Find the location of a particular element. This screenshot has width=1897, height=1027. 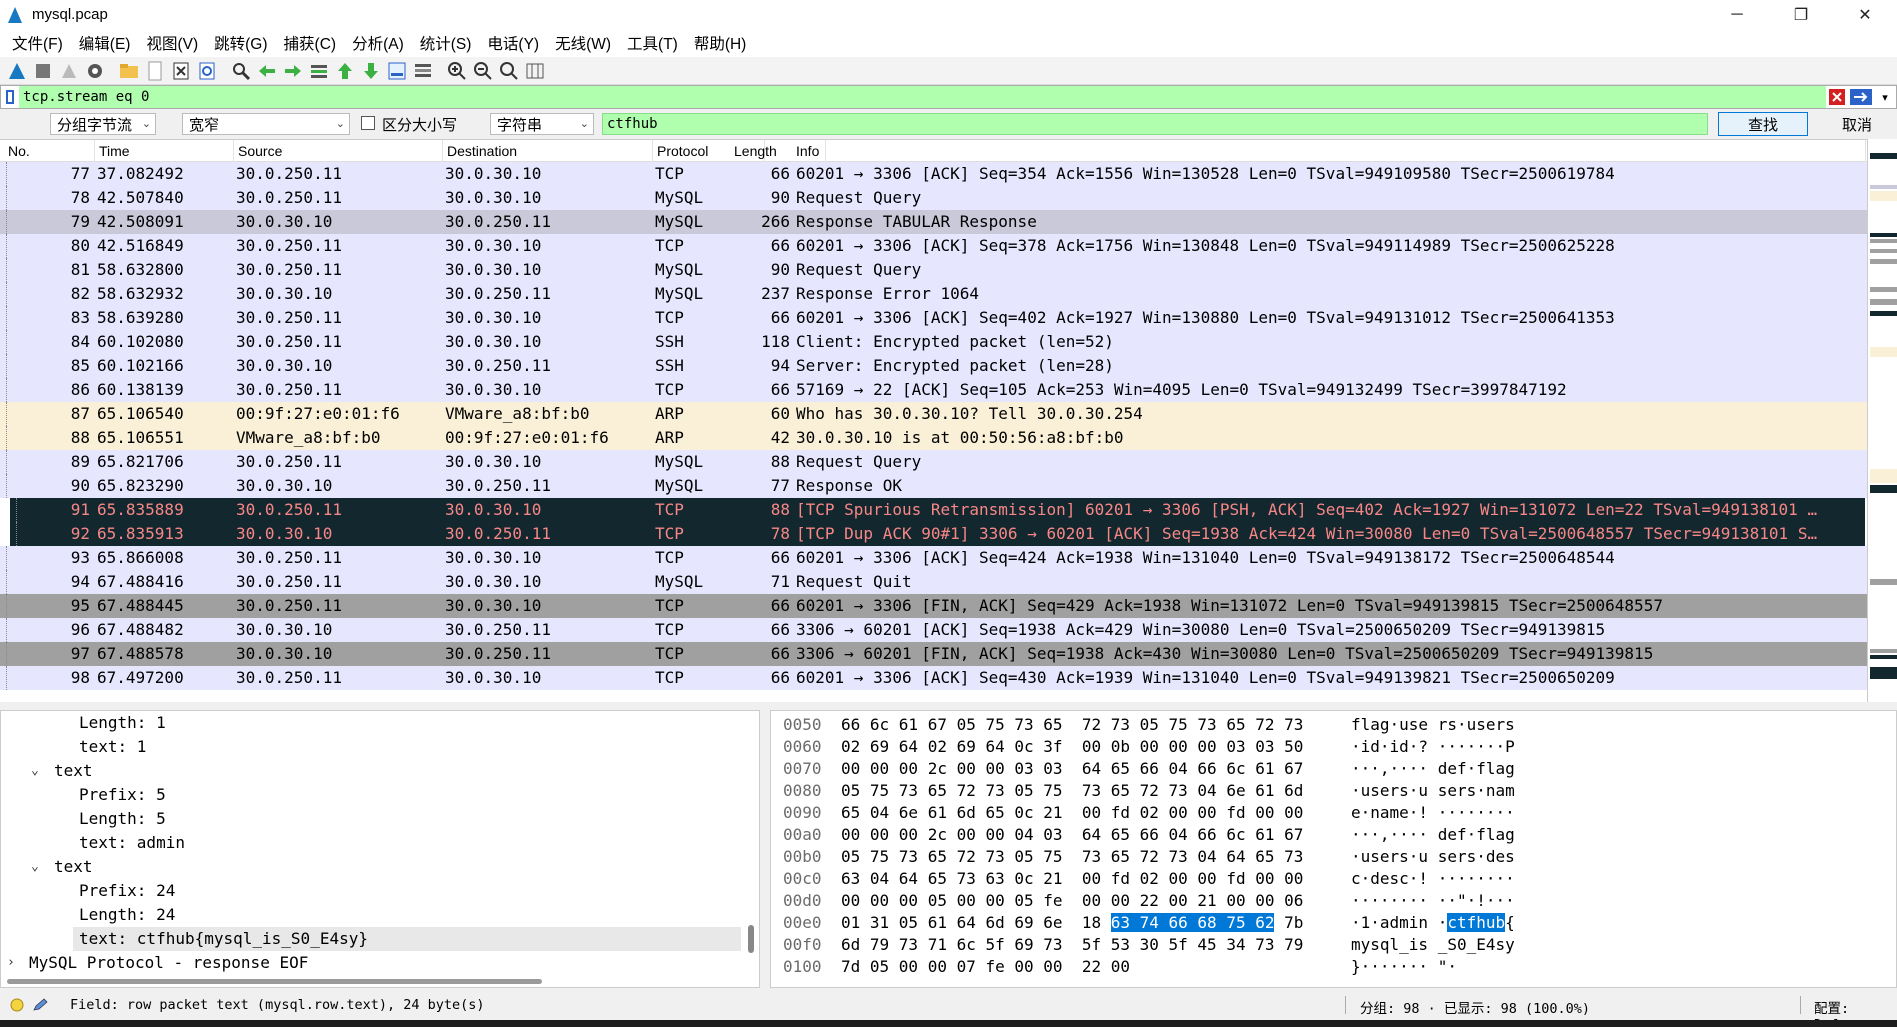

clear-filter-icon is located at coordinates (1837, 97).